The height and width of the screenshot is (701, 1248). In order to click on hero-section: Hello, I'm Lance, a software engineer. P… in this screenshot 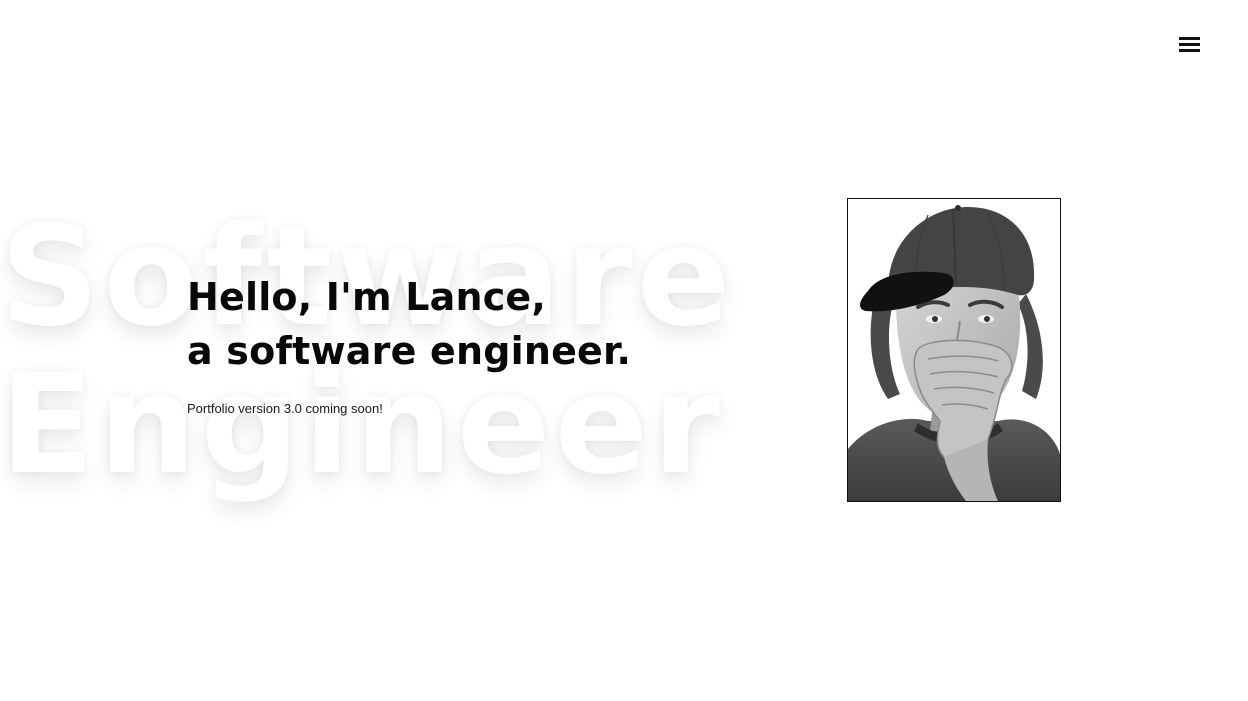, I will do `click(409, 343)`.